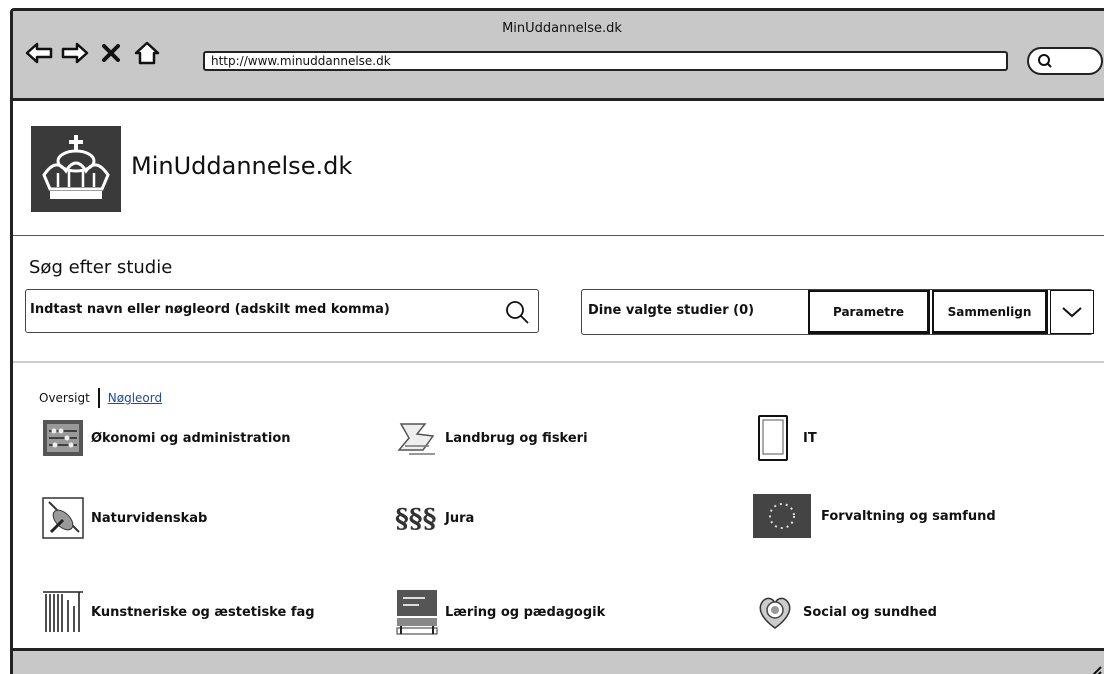 Image resolution: width=1104 pixels, height=674 pixels. I want to click on crown-logo, so click(76, 169).